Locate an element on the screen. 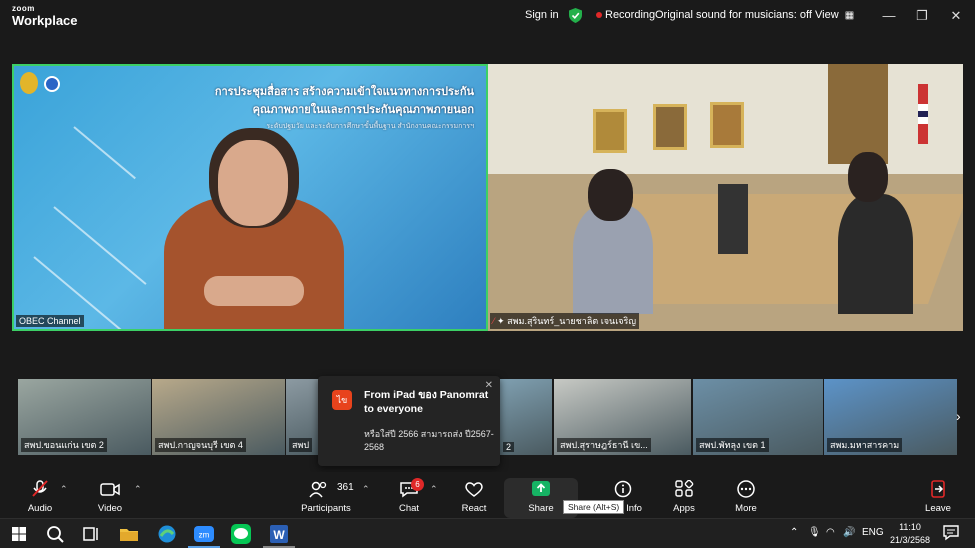  gallery-thumb: สพป.พัทลุง เขต 1 is located at coordinates (758, 417).